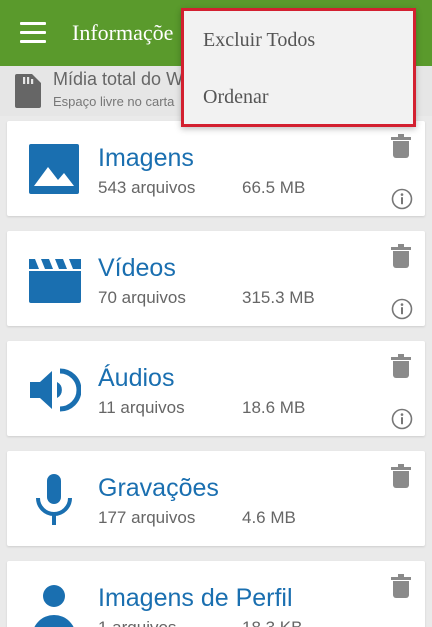  I want to click on category-card-gravacoes: Gravações 177 arquivos 4.6 MB, so click(216, 498).